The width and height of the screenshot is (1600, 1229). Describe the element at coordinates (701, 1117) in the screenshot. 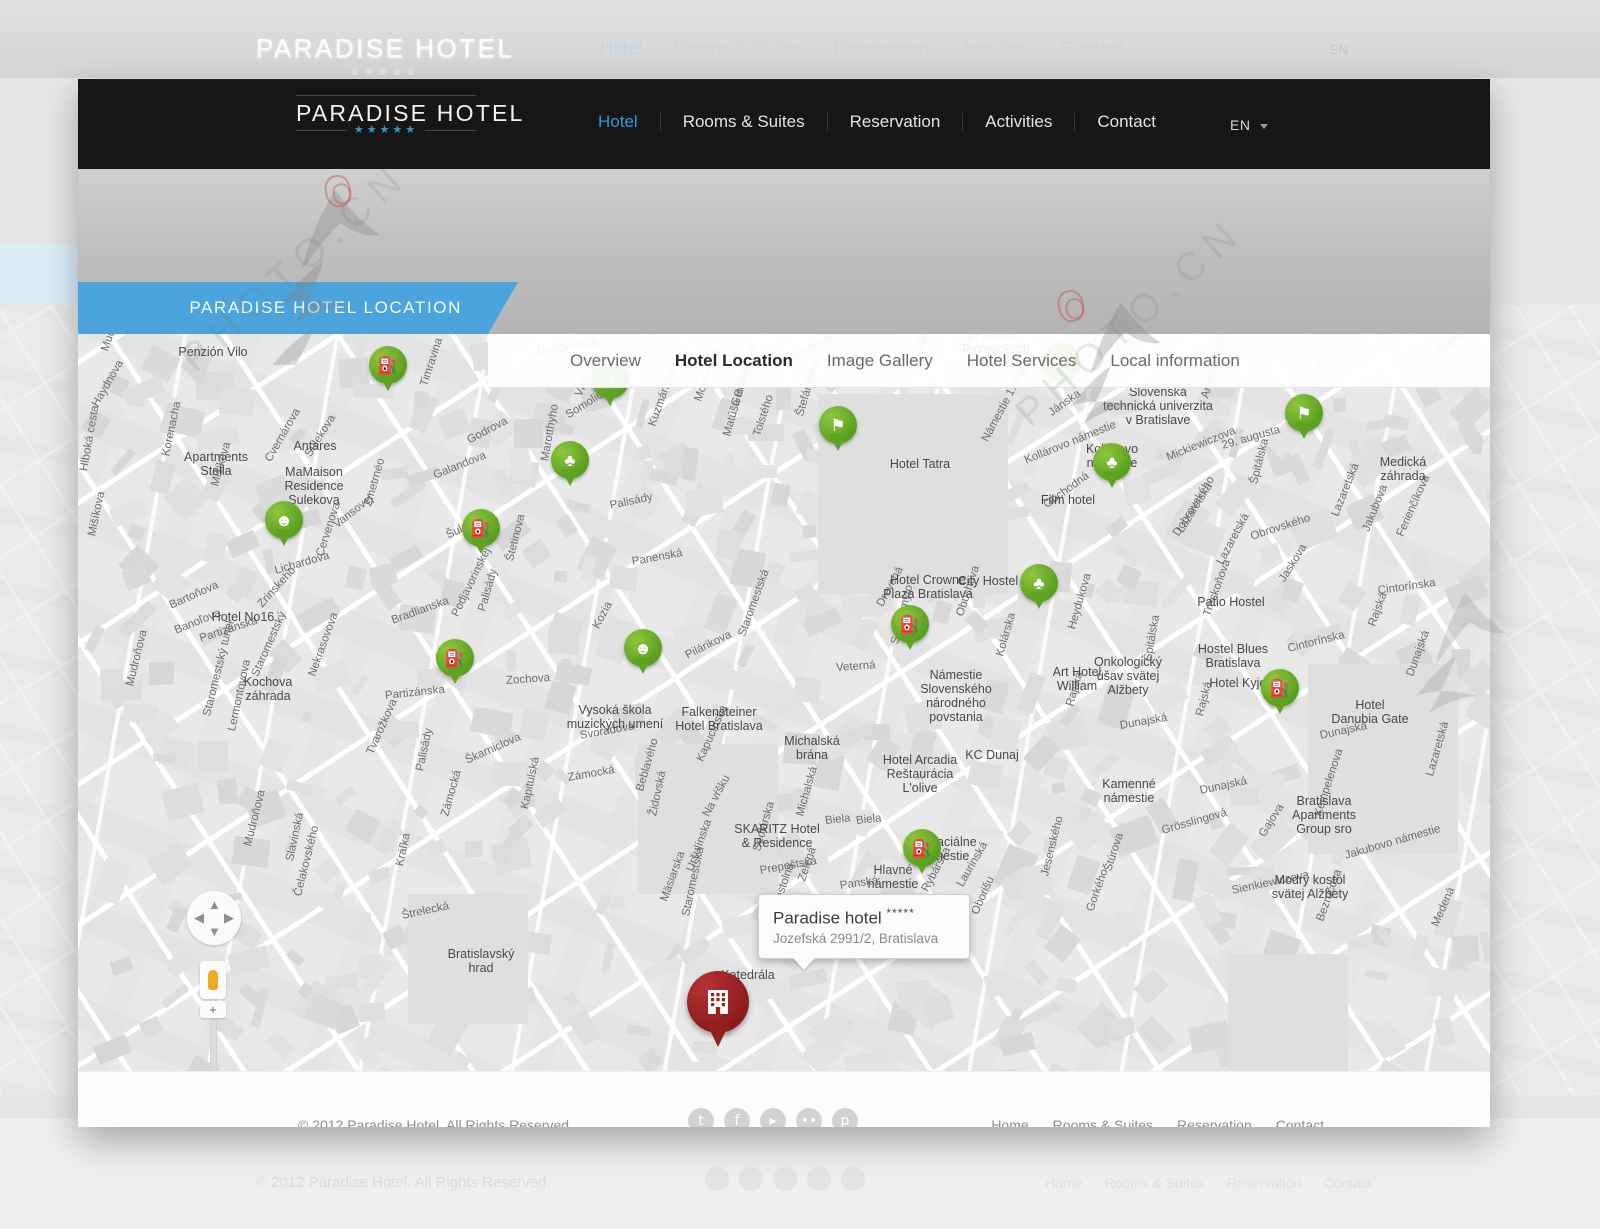

I see `twitter-icon: t` at that location.